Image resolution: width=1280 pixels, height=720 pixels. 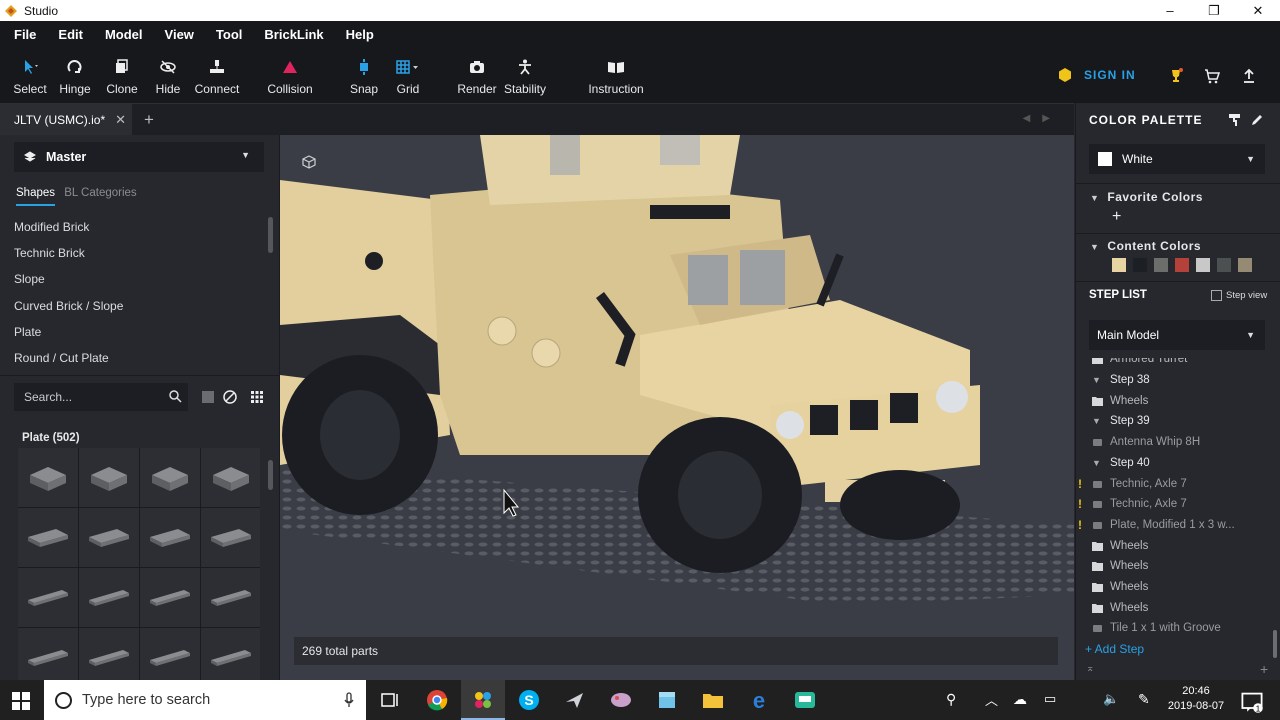 I want to click on snap-tool-button: Snap, so click(x=364, y=76).